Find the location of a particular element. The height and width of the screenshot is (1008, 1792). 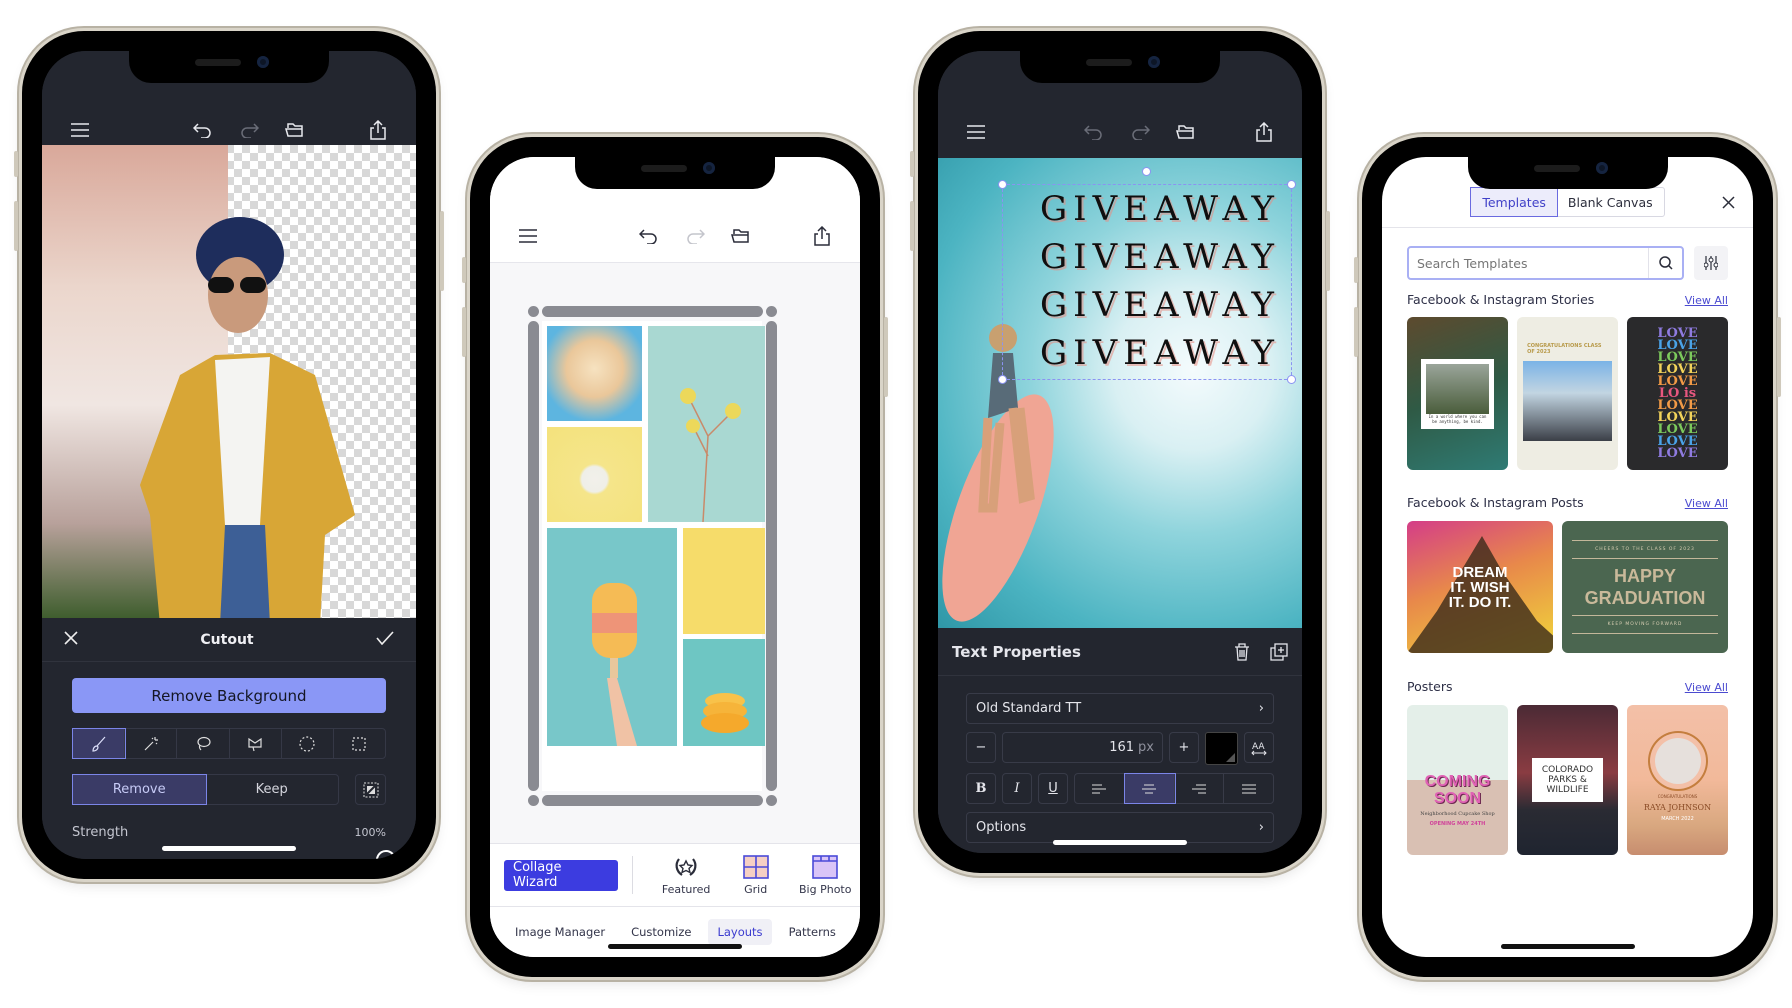

polygon-lasso-tool-button is located at coordinates (256, 743).